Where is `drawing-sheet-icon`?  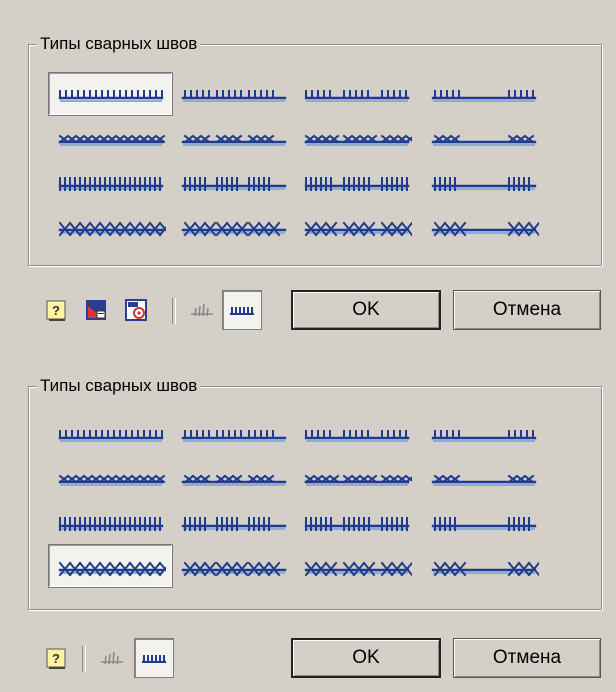 drawing-sheet-icon is located at coordinates (96, 310).